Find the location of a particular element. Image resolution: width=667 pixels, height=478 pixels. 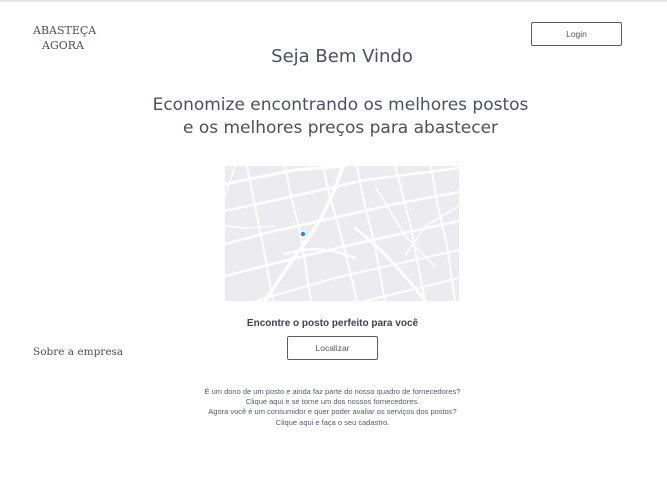

tagline-line-1: Economize encontrando os melhores postos is located at coordinates (340, 105).